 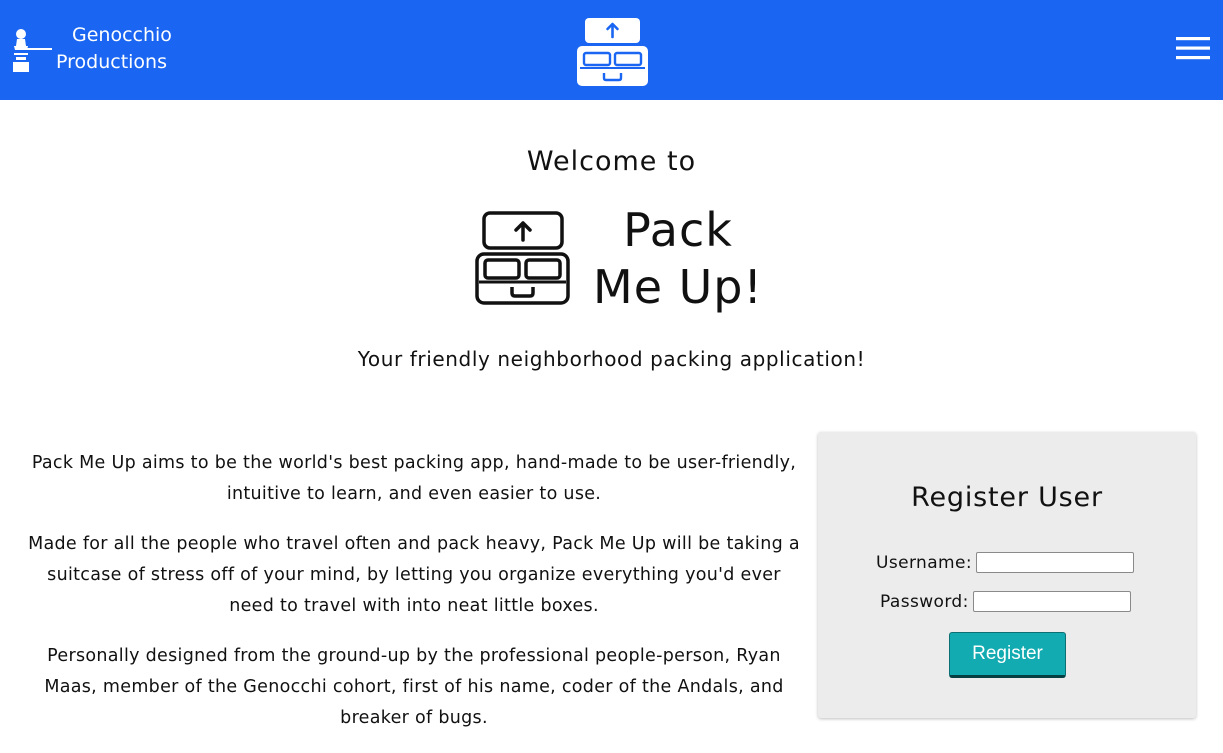 What do you see at coordinates (1051, 601) in the screenshot?
I see `password-input` at bounding box center [1051, 601].